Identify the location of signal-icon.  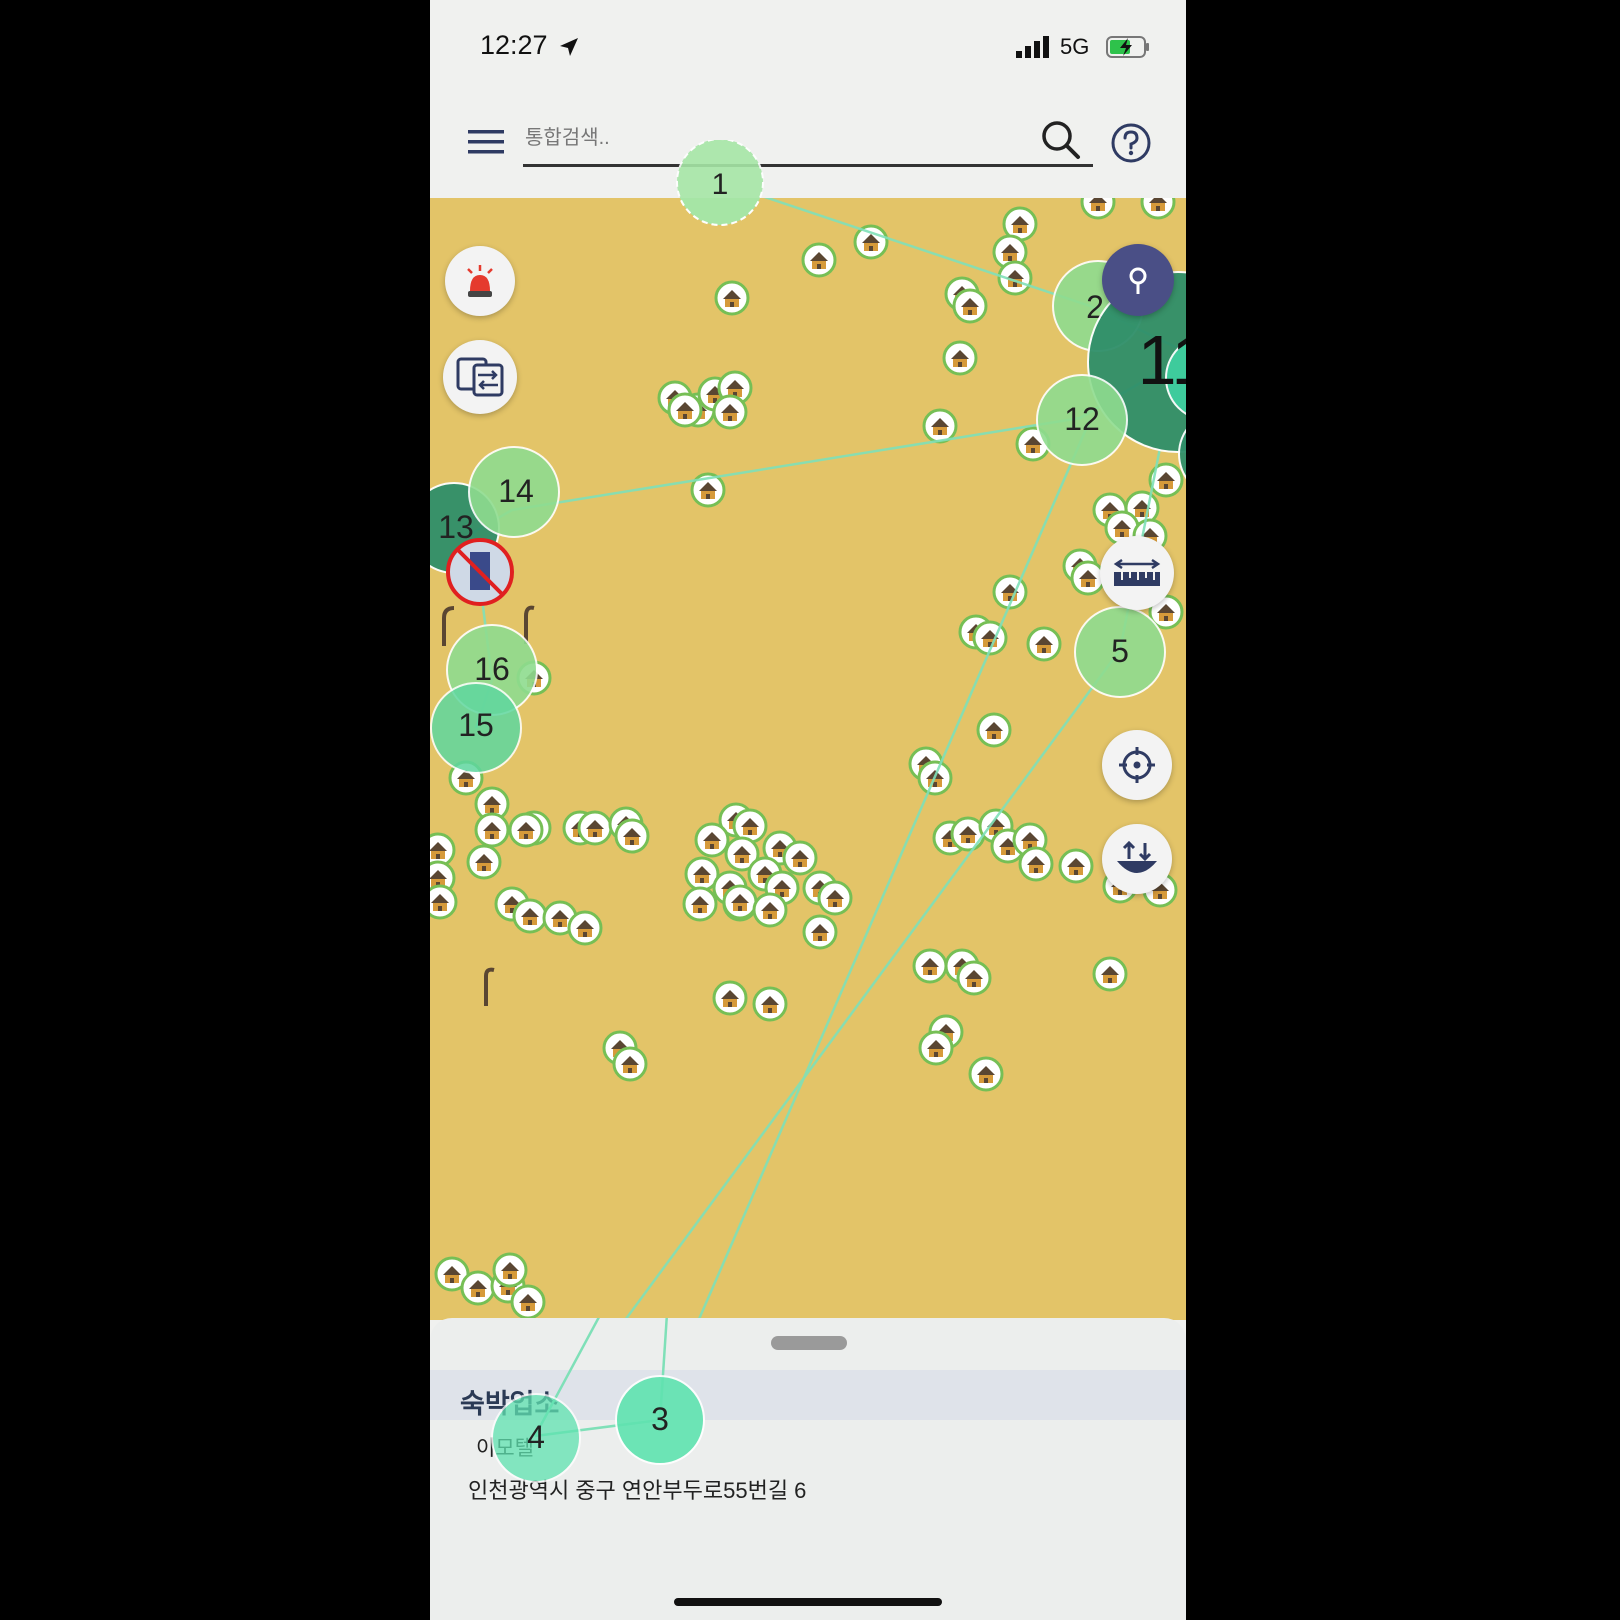
(1032, 47).